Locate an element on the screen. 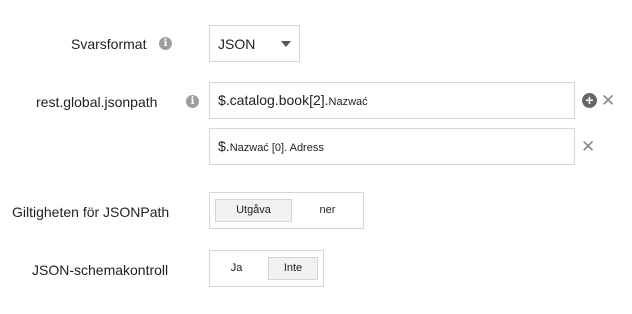 The height and width of the screenshot is (314, 632). jsonpath-input-1: $.catalog.book[2].Nazwać is located at coordinates (392, 100).